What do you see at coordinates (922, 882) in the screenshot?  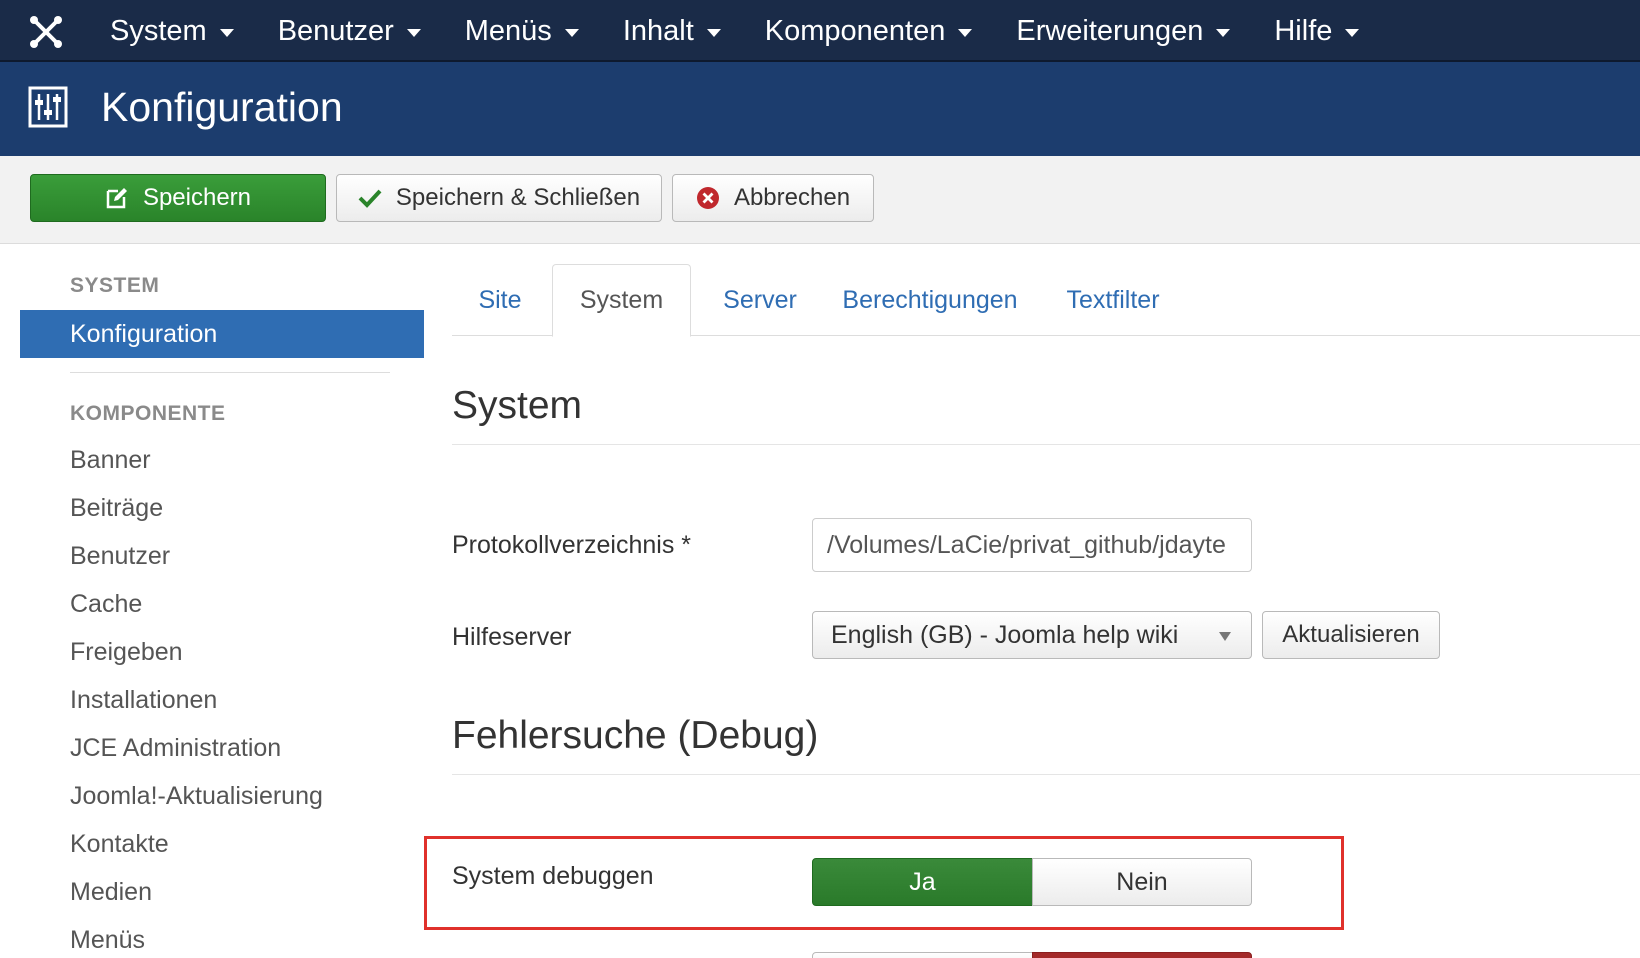 I see `debug-yes-toggle: Ja` at bounding box center [922, 882].